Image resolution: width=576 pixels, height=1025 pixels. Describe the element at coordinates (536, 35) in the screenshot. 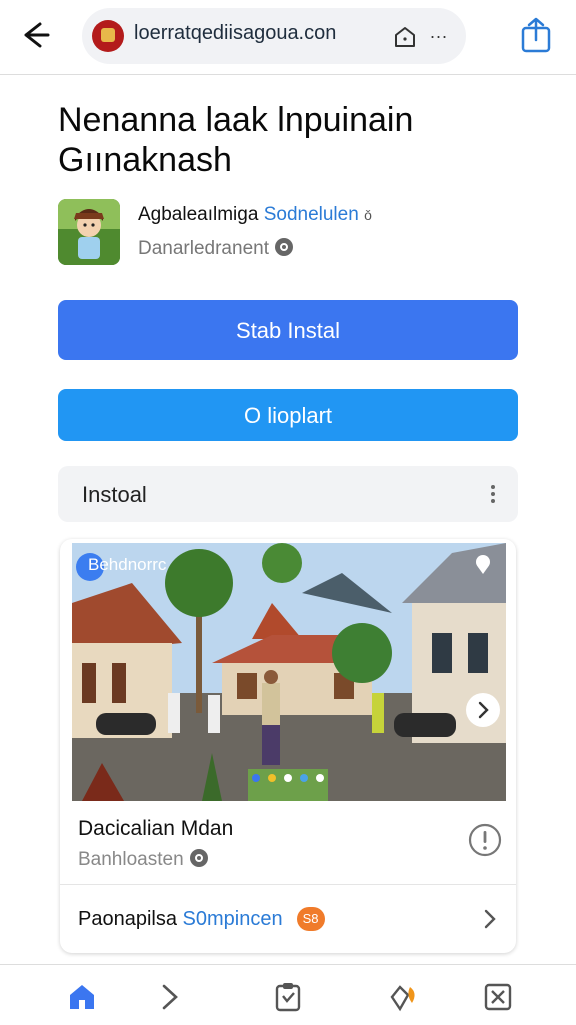

I see `share-icon` at that location.